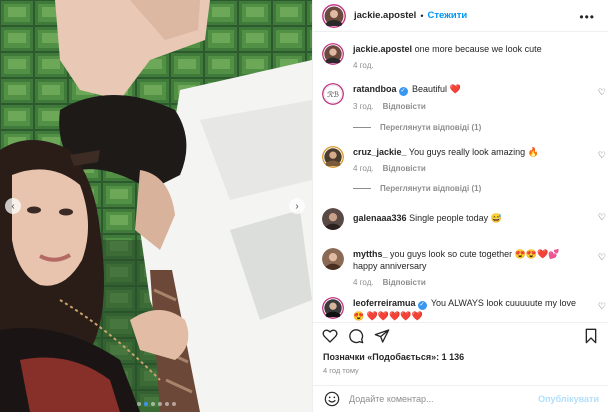  I want to click on emoji-icon, so click(332, 399).